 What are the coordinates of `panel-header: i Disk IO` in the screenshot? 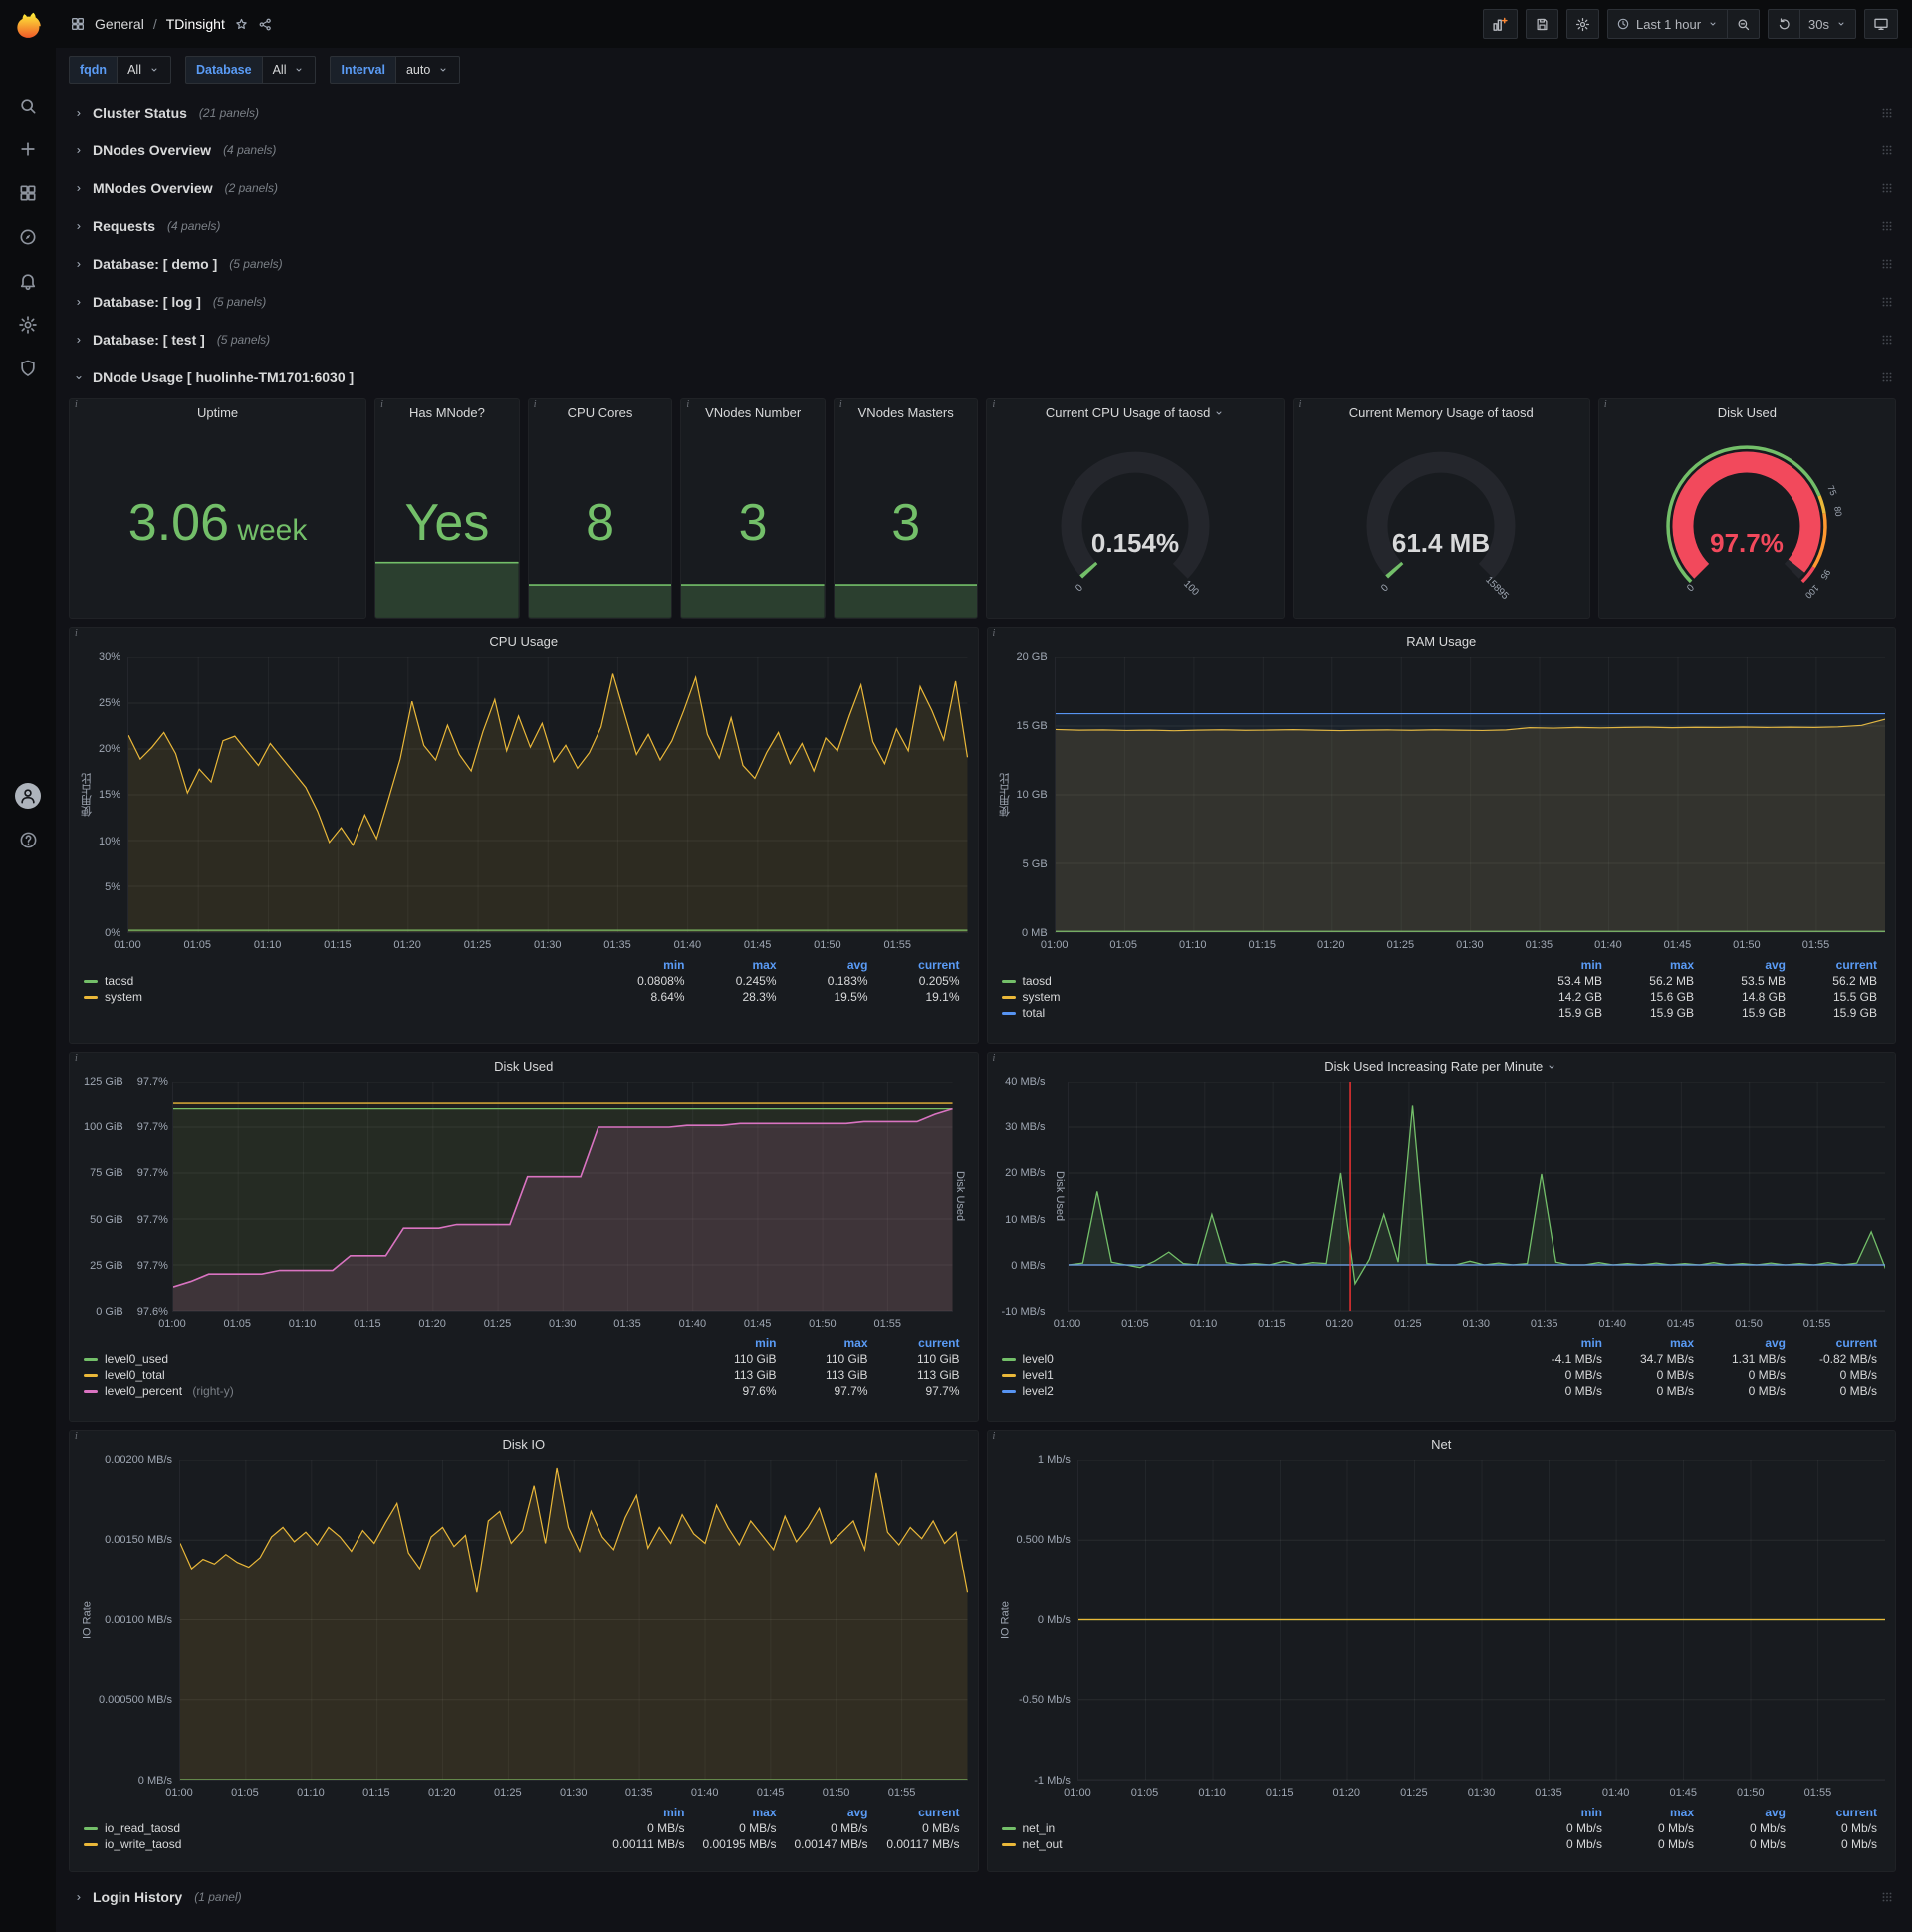 It's located at (524, 1445).